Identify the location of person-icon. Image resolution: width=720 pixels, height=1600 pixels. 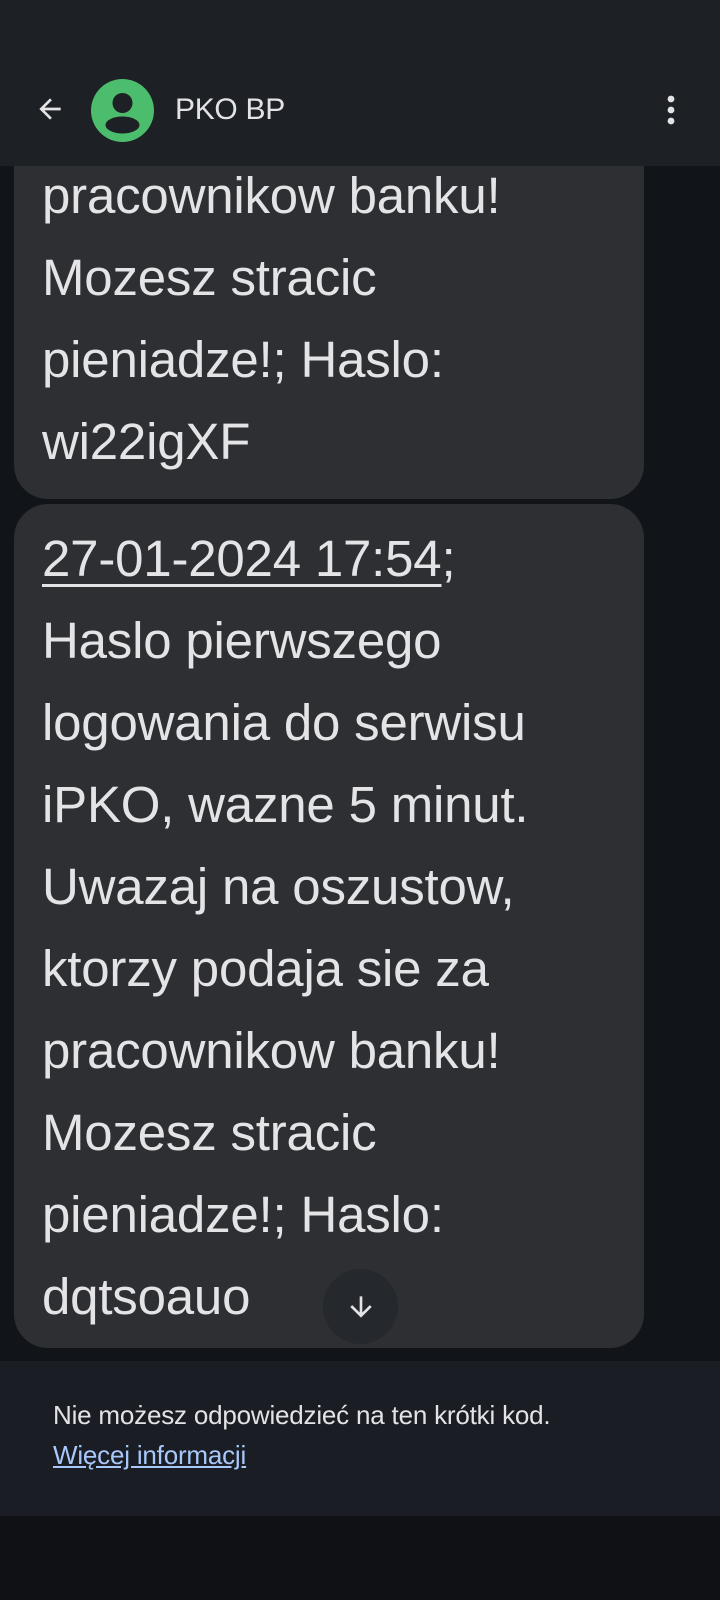
(122, 113).